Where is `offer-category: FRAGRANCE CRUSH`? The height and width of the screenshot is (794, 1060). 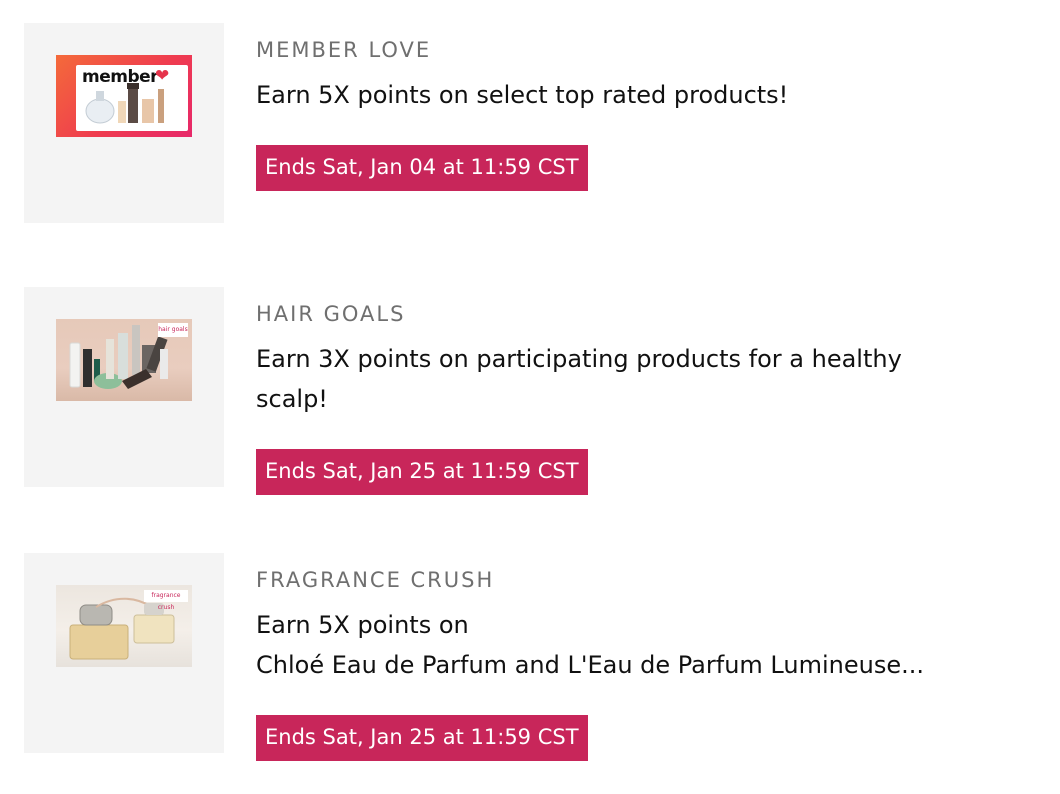
offer-category: FRAGRANCE CRUSH is located at coordinates (375, 580).